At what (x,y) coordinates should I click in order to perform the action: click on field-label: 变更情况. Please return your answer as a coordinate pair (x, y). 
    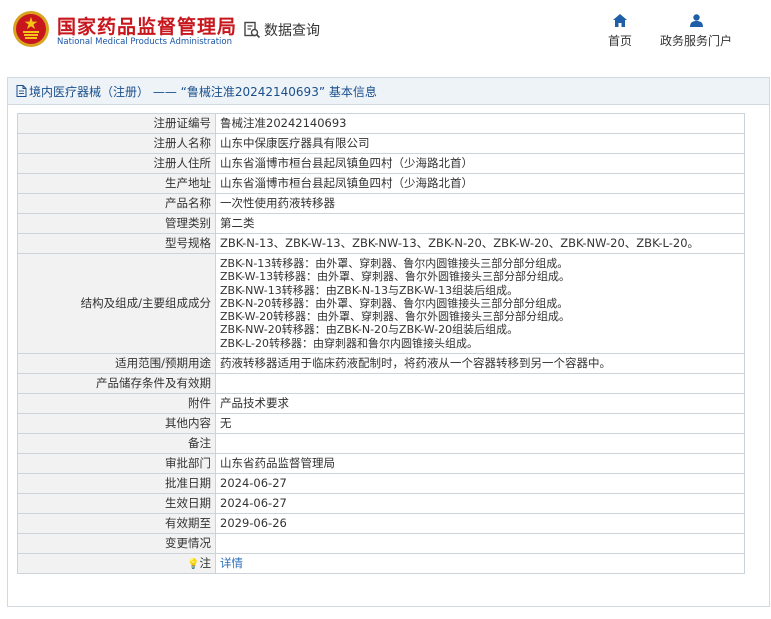
    Looking at the image, I should click on (116, 544).